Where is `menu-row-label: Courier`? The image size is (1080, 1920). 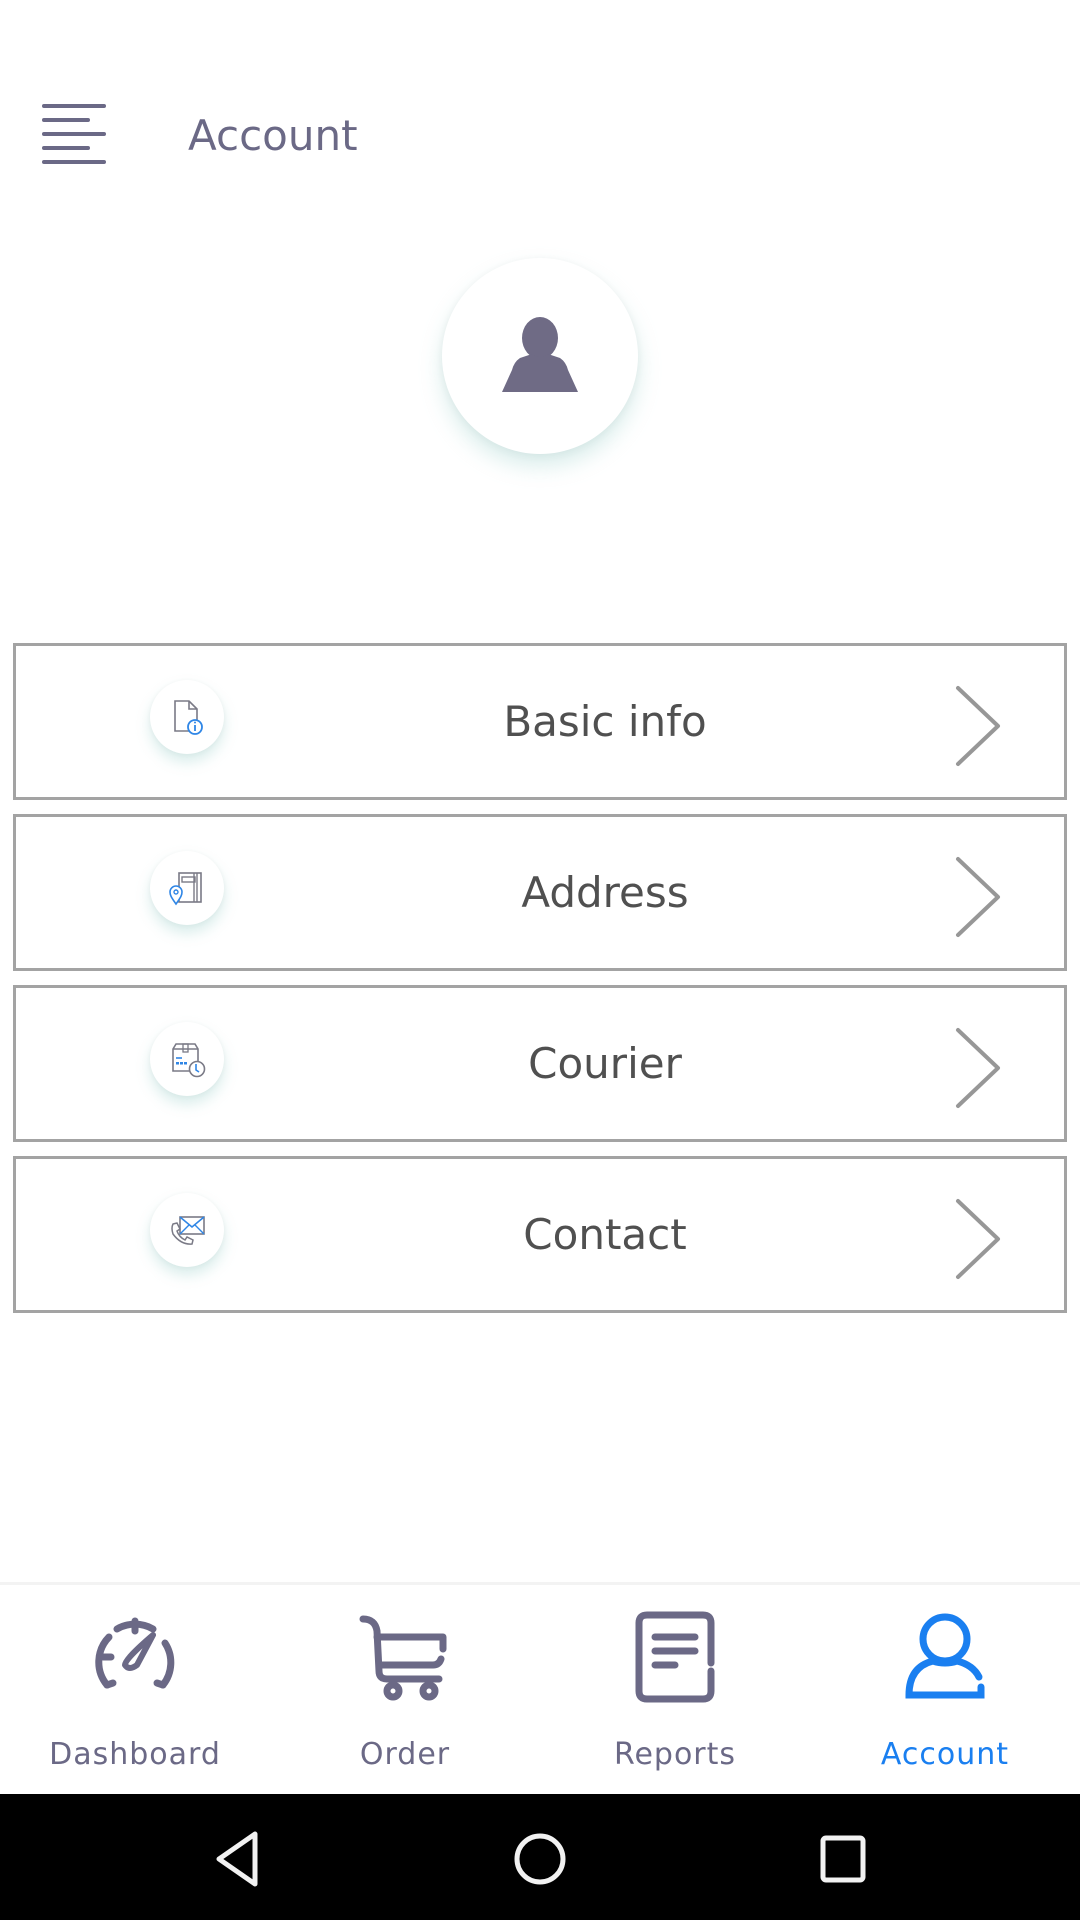 menu-row-label: Courier is located at coordinates (605, 1063).